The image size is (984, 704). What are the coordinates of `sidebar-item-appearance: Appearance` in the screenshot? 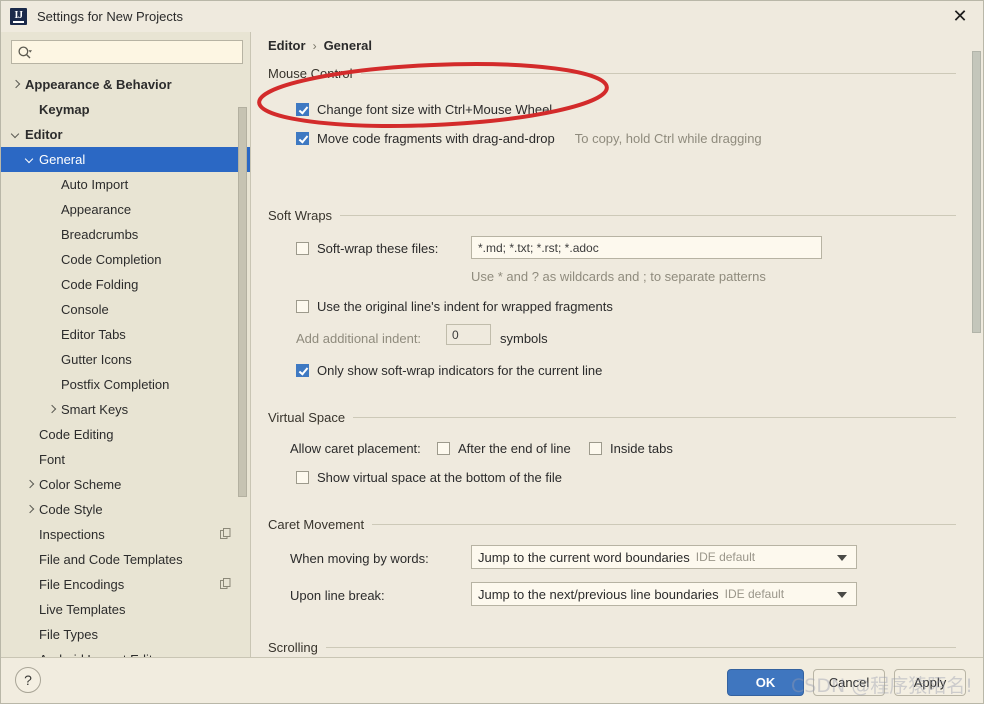 It's located at (125, 209).